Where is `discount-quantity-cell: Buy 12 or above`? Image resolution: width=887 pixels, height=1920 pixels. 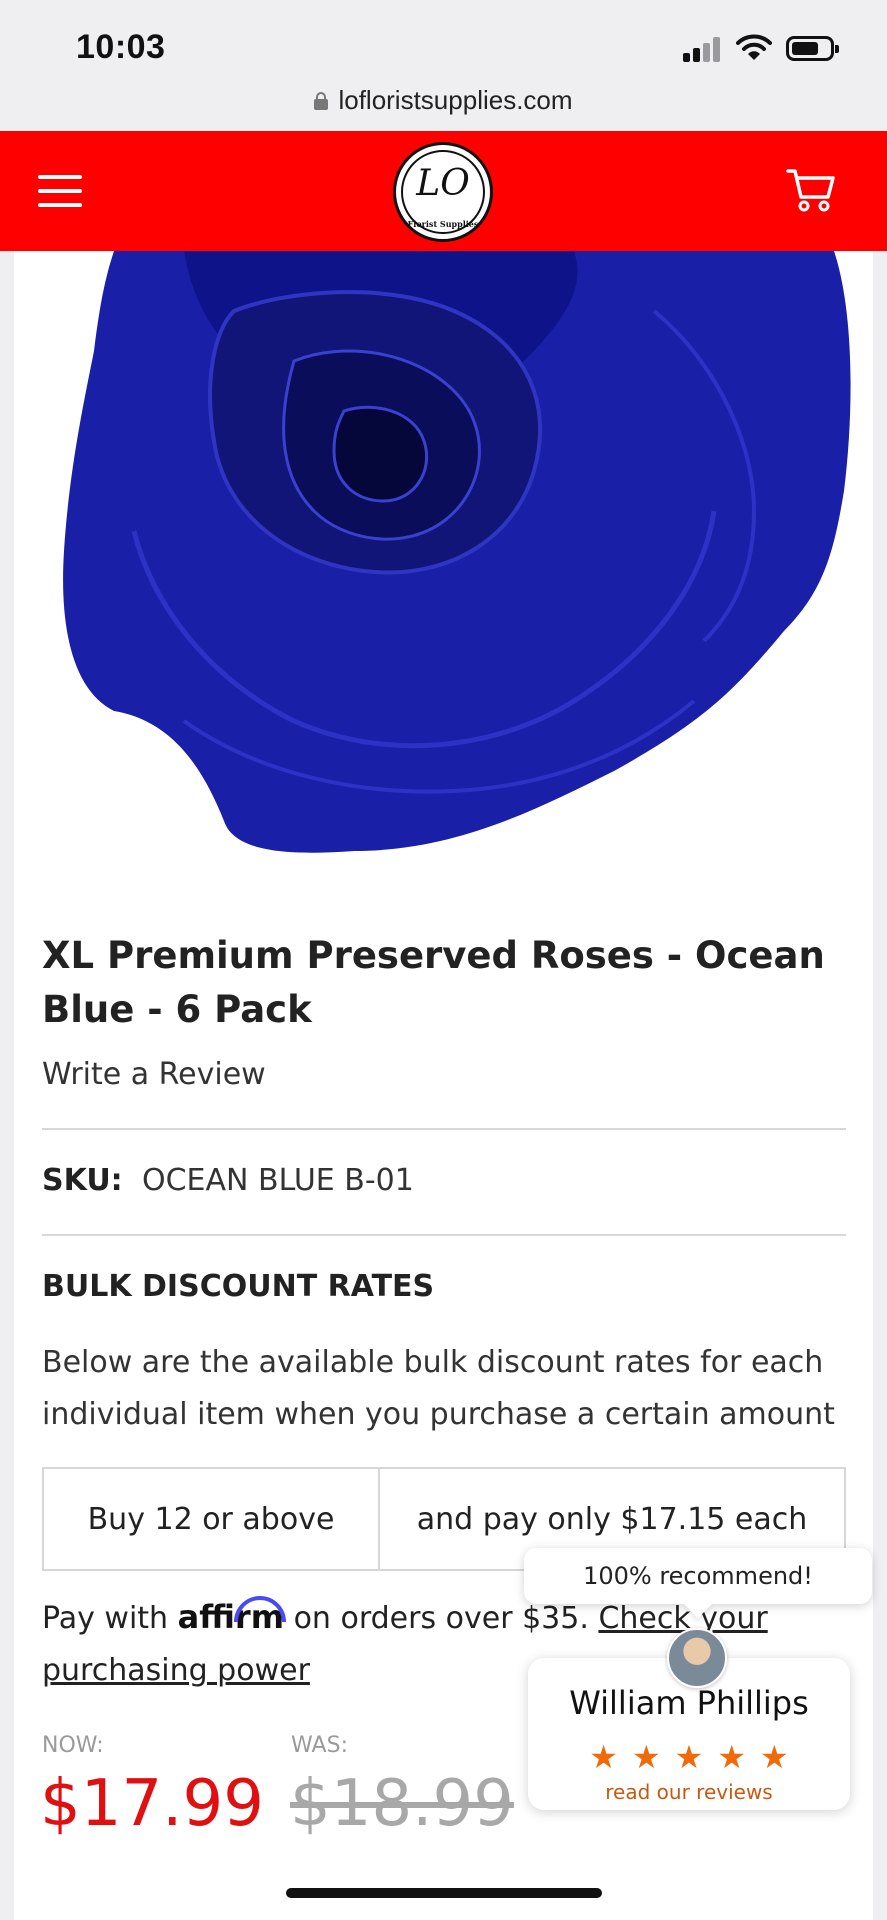
discount-quantity-cell: Buy 12 or above is located at coordinates (212, 1519).